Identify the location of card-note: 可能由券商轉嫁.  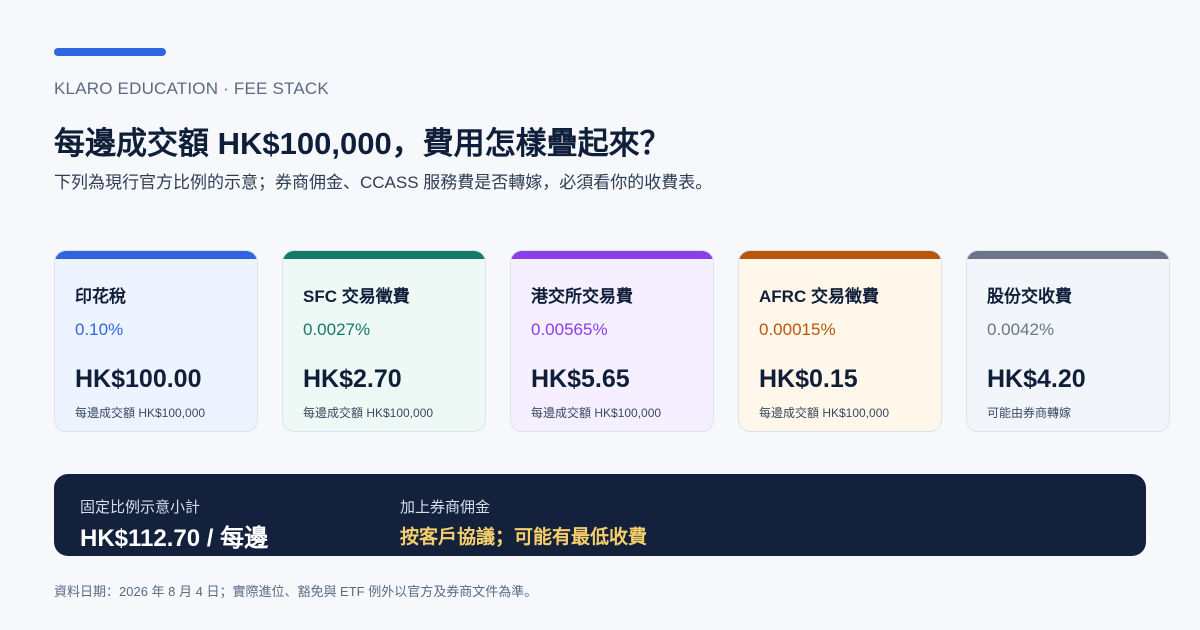
(1029, 413).